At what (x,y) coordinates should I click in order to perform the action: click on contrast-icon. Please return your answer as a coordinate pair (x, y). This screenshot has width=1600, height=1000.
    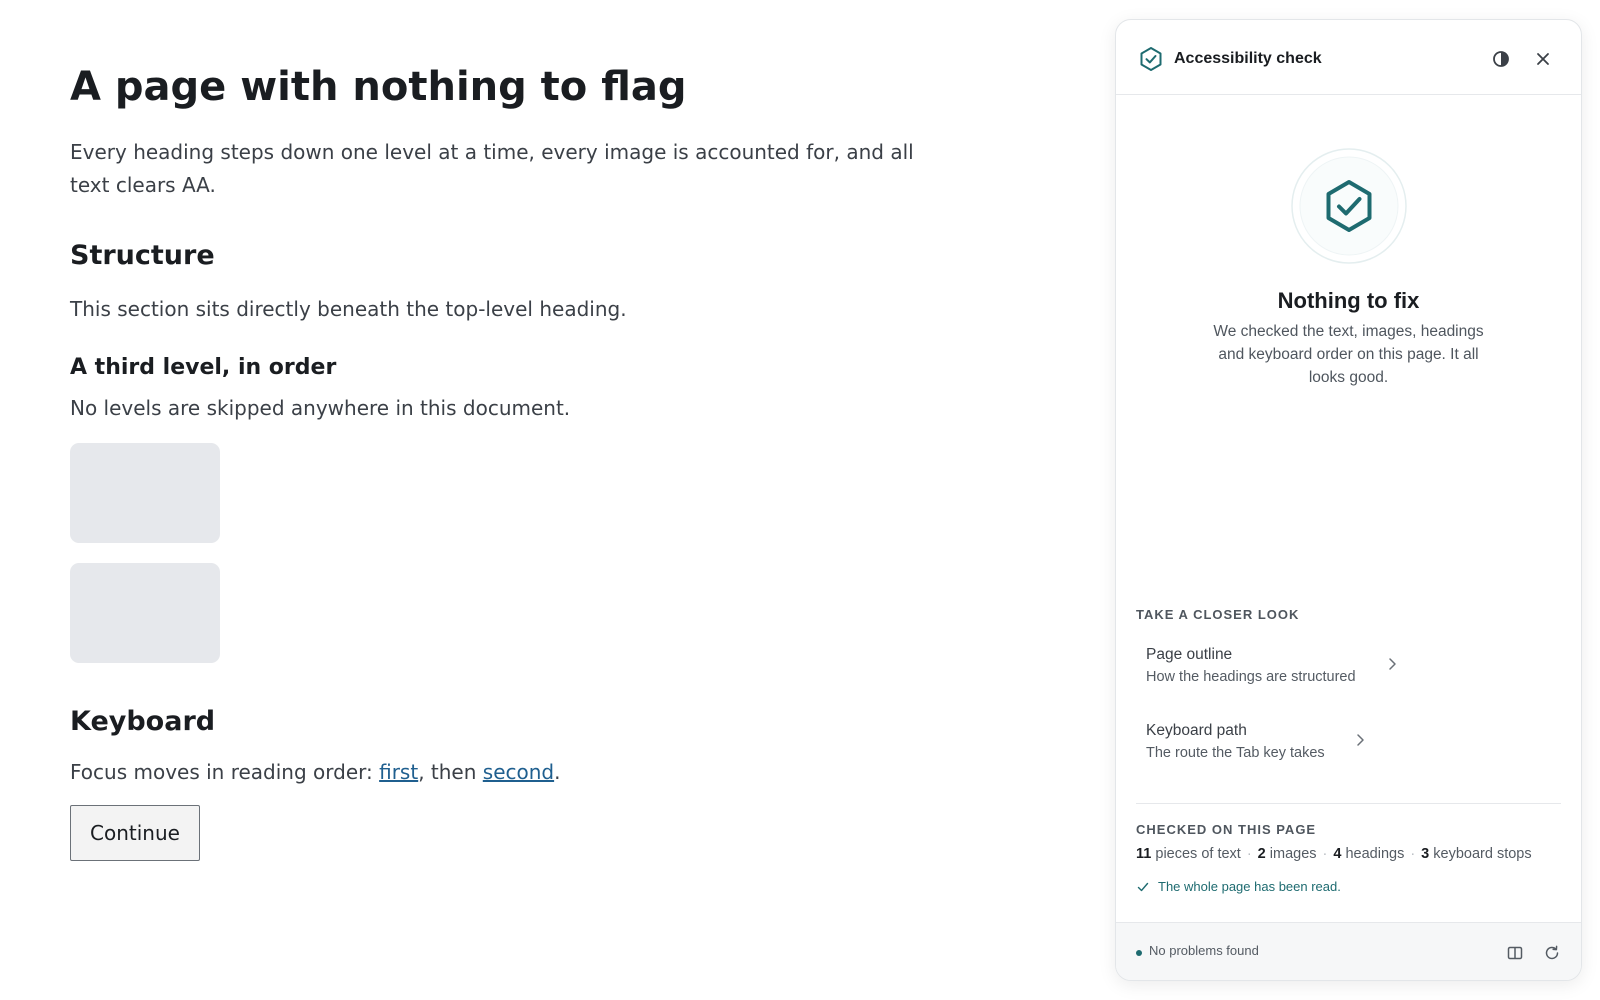
    Looking at the image, I should click on (1501, 59).